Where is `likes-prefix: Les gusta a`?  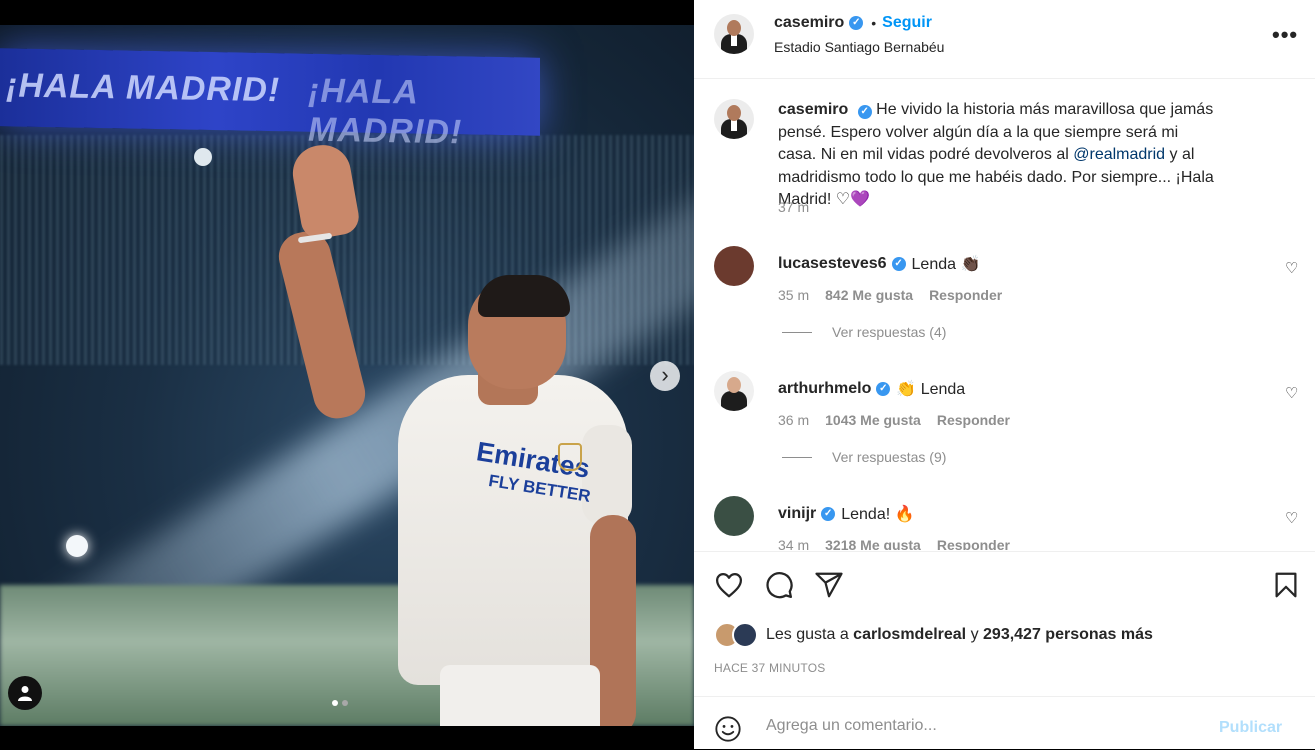
likes-prefix: Les gusta a is located at coordinates (810, 634).